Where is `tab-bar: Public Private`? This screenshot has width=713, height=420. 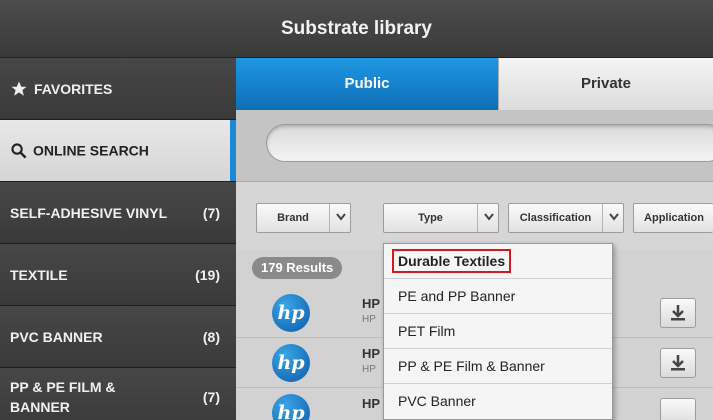 tab-bar: Public Private is located at coordinates (474, 84).